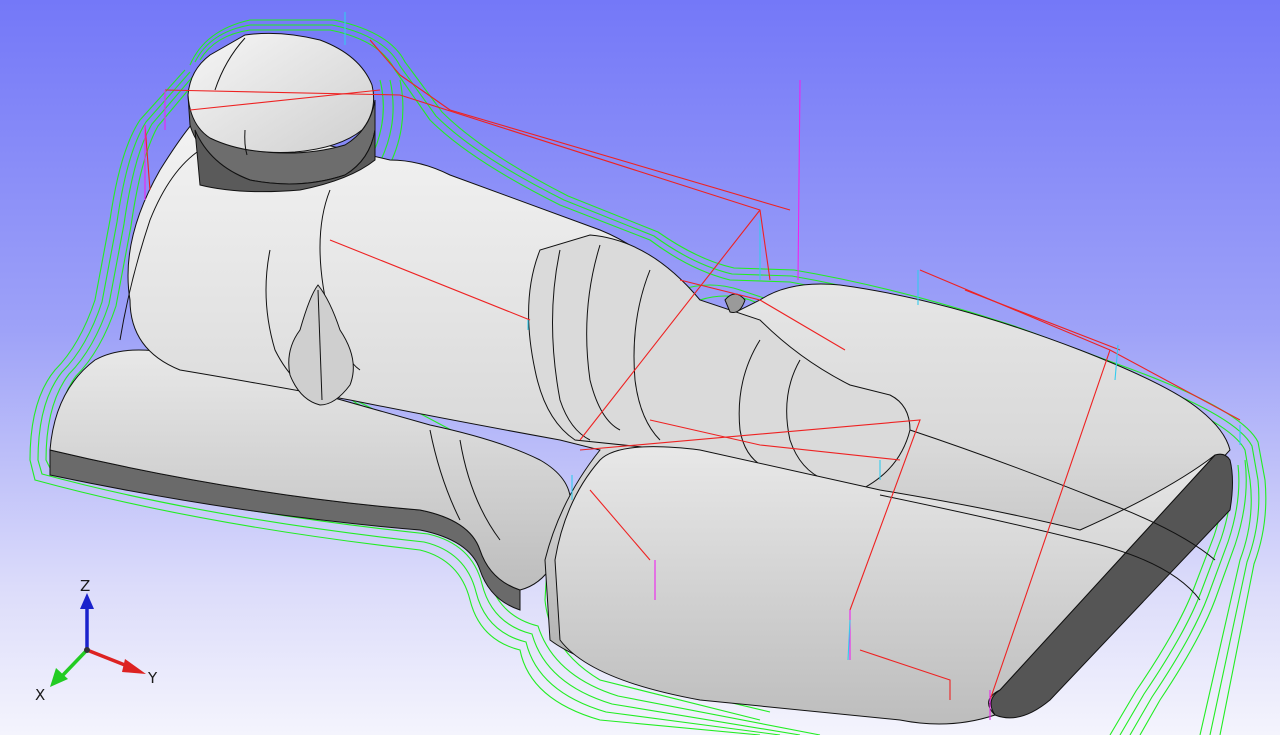 This screenshot has width=1280, height=735. Describe the element at coordinates (122, 667) in the screenshot. I see `y-axis: Y` at that location.